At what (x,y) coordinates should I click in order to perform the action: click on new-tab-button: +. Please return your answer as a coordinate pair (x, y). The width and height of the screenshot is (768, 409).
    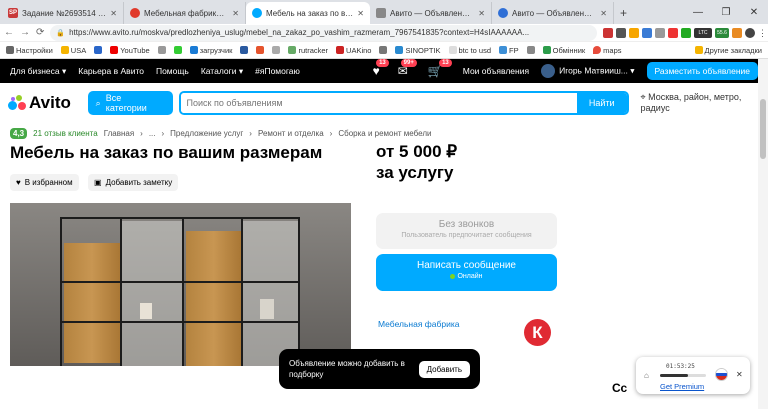
    Looking at the image, I should click on (623, 13).